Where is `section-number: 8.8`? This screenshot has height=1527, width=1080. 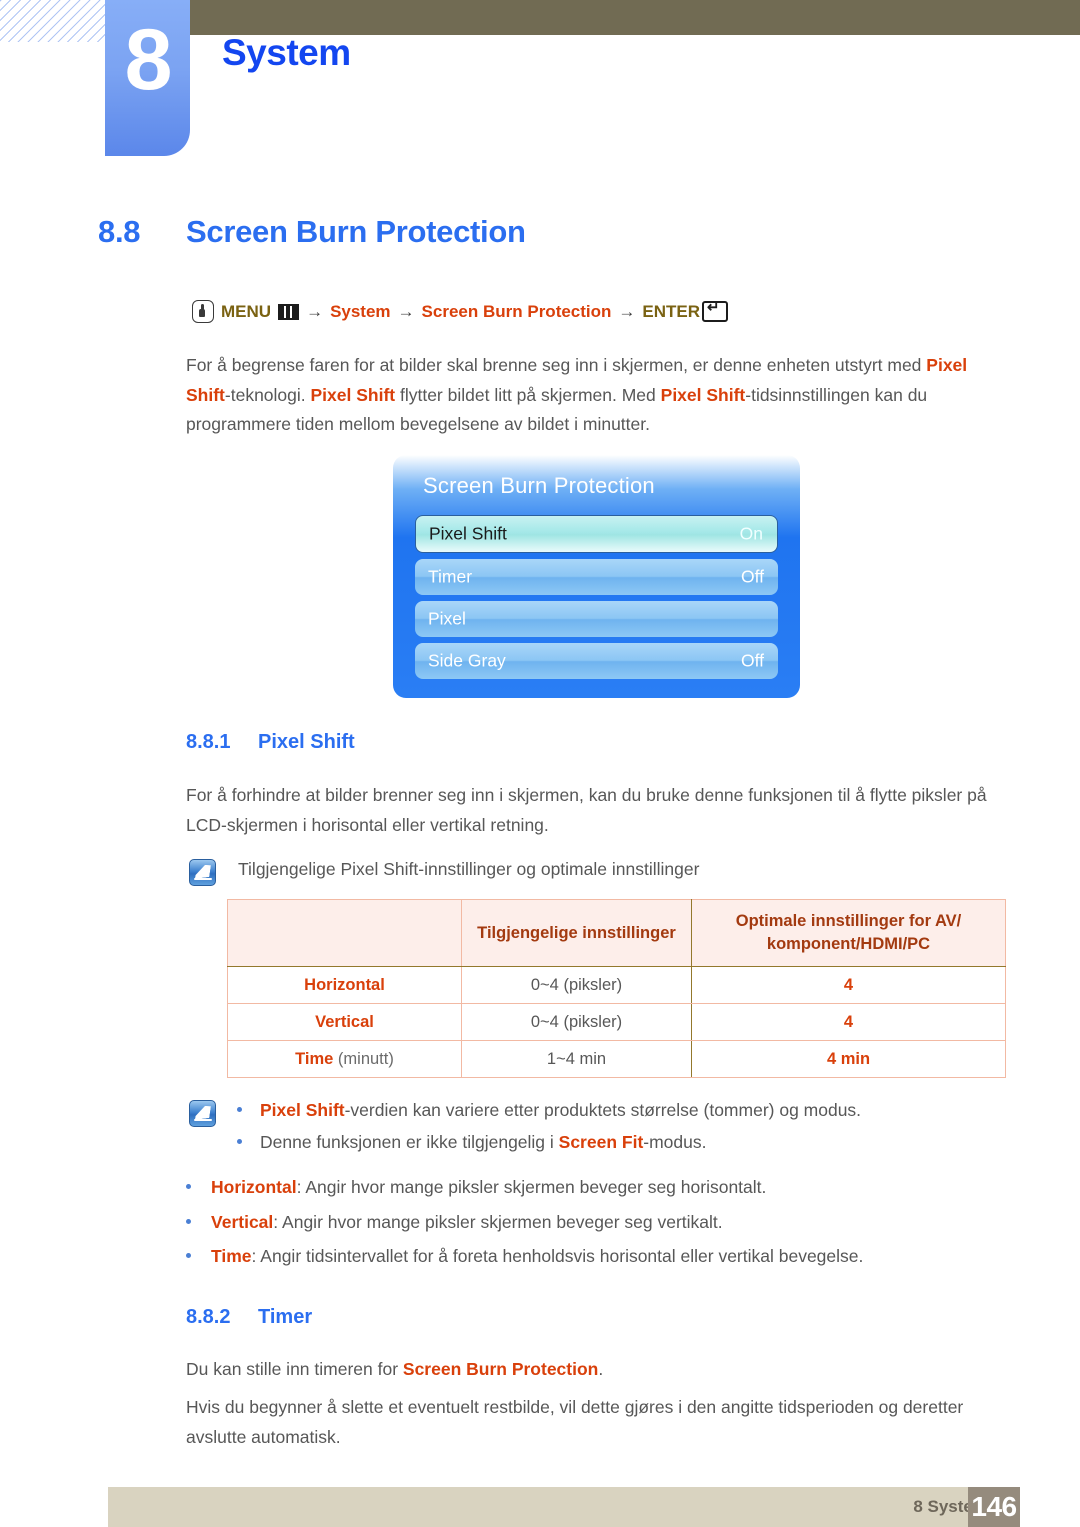
section-number: 8.8 is located at coordinates (119, 231).